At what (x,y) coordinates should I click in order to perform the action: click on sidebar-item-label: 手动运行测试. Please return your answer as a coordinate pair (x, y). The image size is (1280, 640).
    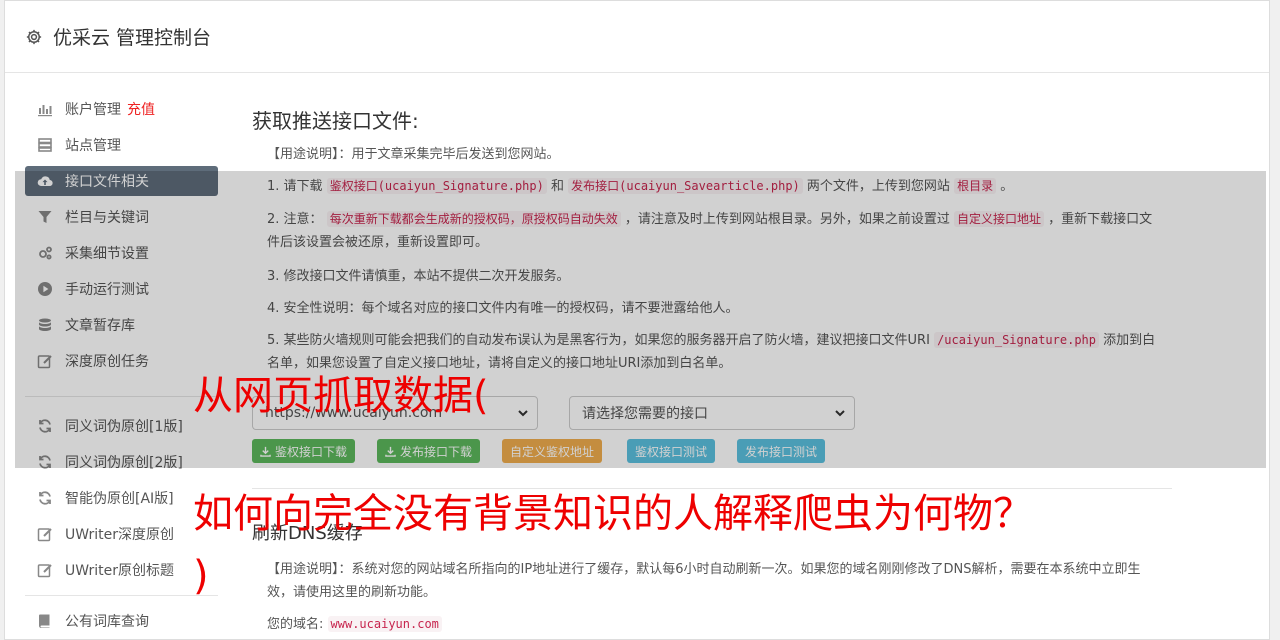
    Looking at the image, I should click on (107, 290).